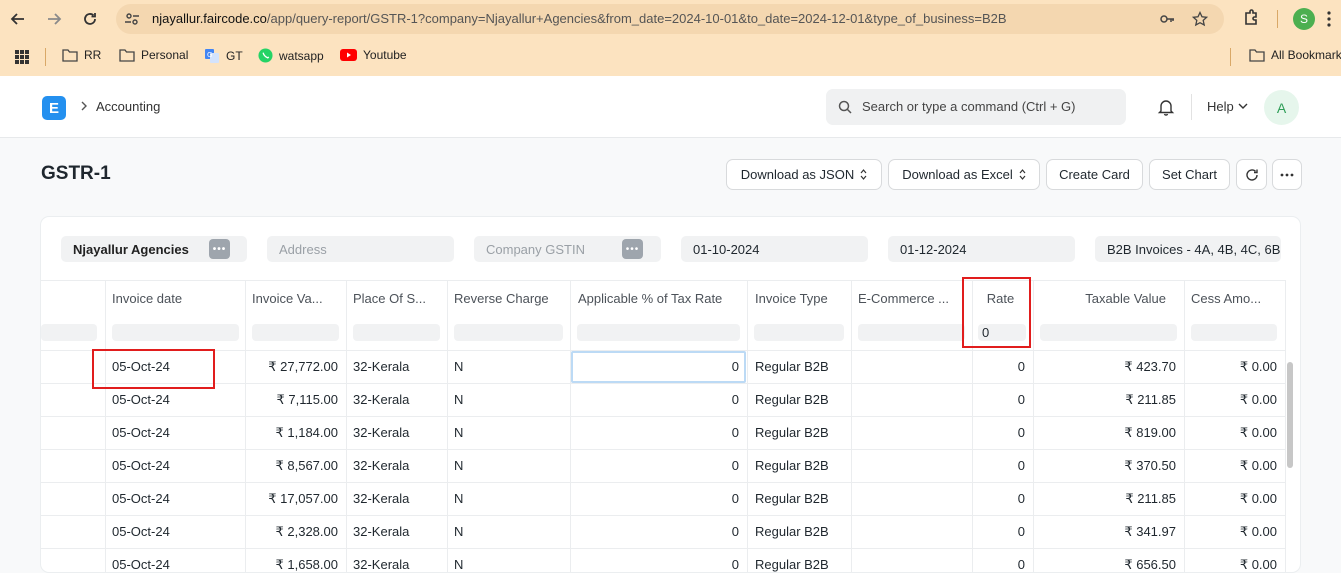 This screenshot has width=1341, height=573. I want to click on bookmark-gt: G GT, so click(223, 56).